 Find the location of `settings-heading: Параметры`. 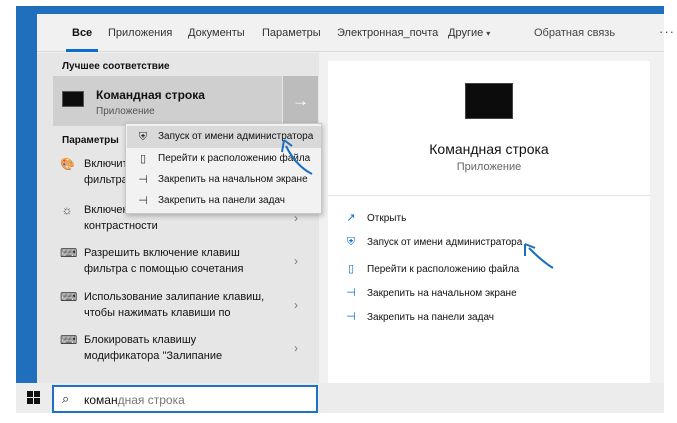

settings-heading: Параметры is located at coordinates (90, 140).